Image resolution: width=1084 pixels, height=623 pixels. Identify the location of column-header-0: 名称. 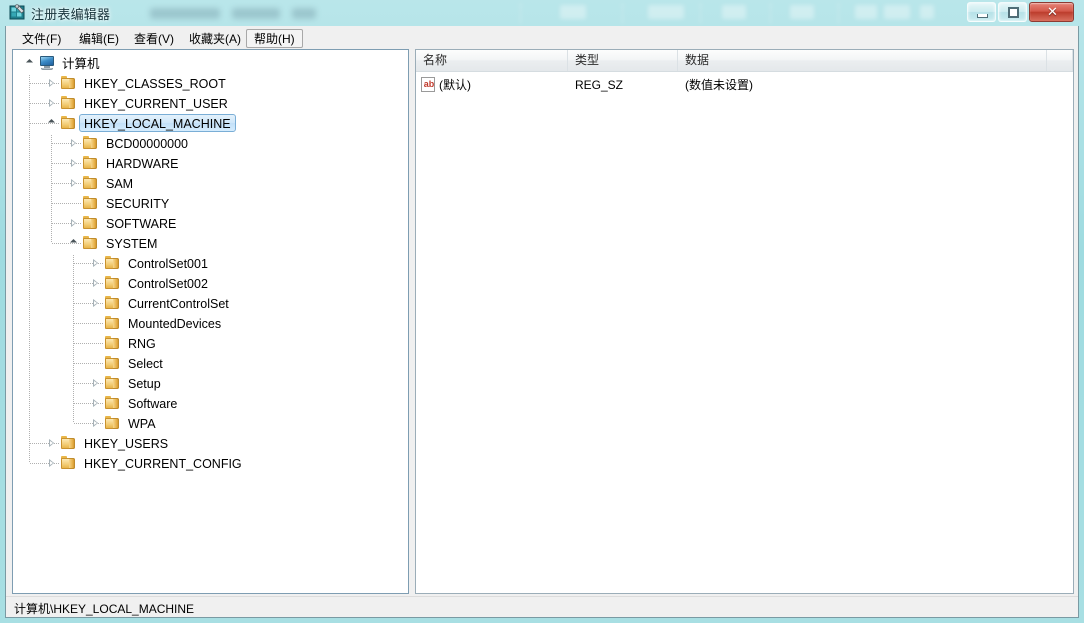
(492, 60).